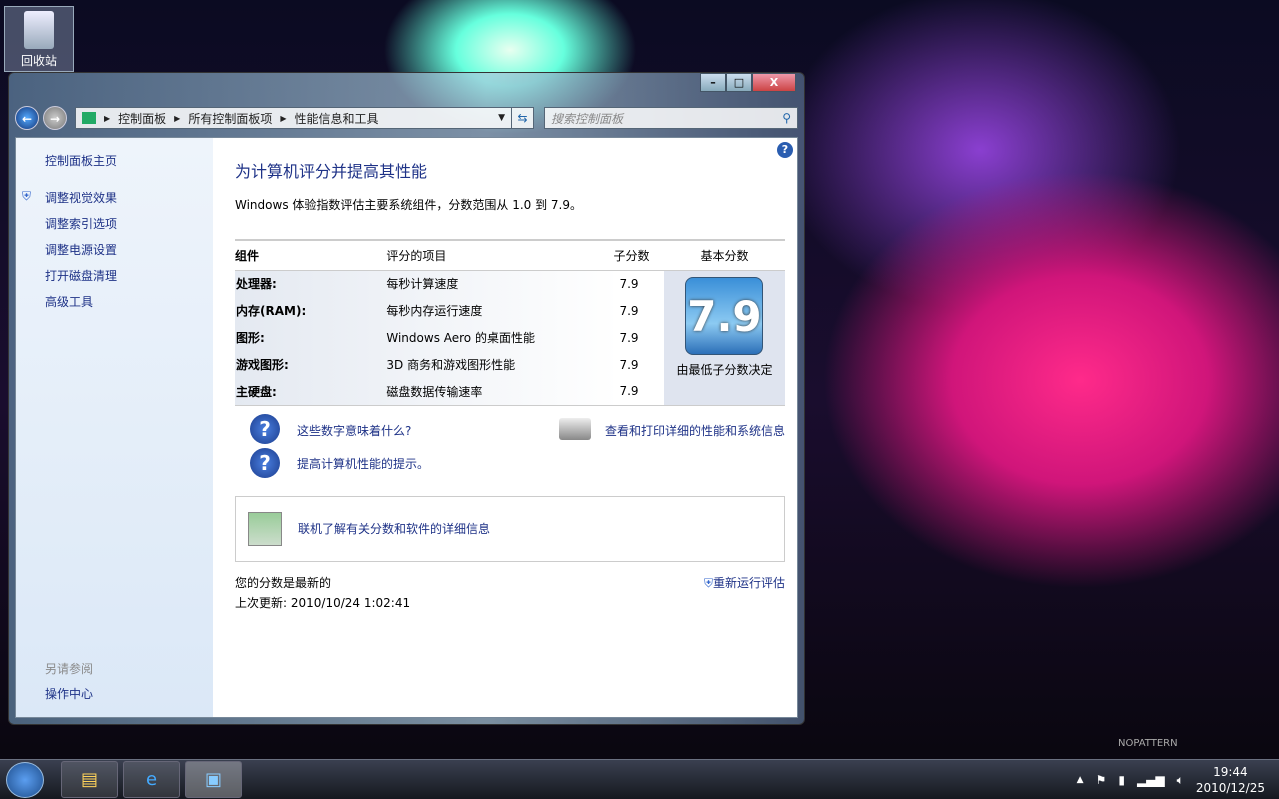 This screenshot has width=1279, height=799. I want to click on score-status: 您的分数是最新的, so click(283, 582).